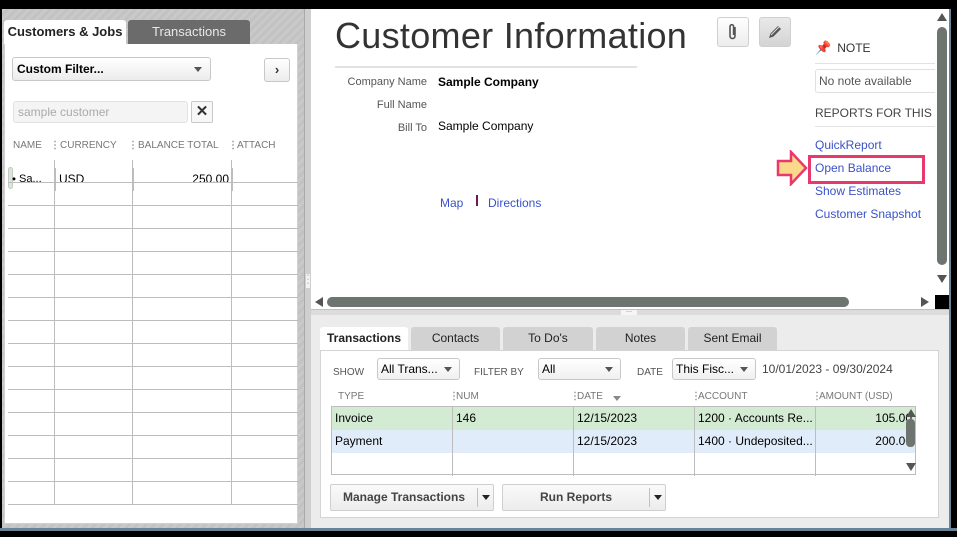 The height and width of the screenshot is (537, 957). What do you see at coordinates (65, 33) in the screenshot?
I see `tab-customers-jobs: Customers & Jobs` at bounding box center [65, 33].